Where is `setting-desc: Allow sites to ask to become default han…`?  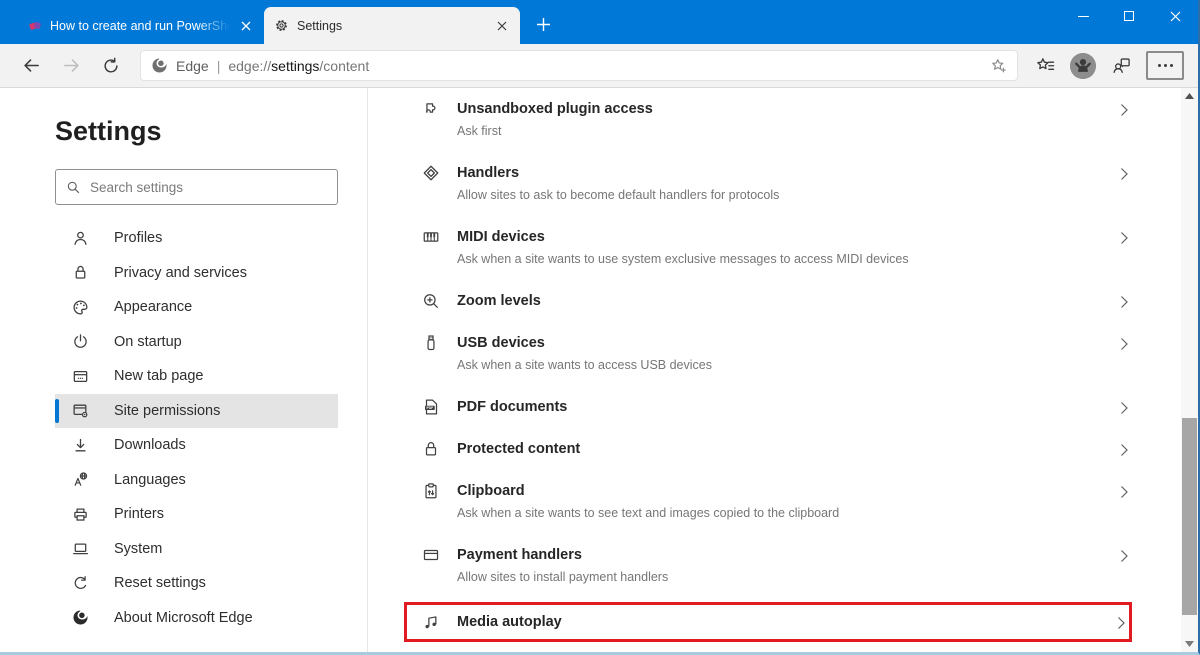
setting-desc: Allow sites to ask to become default han… is located at coordinates (618, 195).